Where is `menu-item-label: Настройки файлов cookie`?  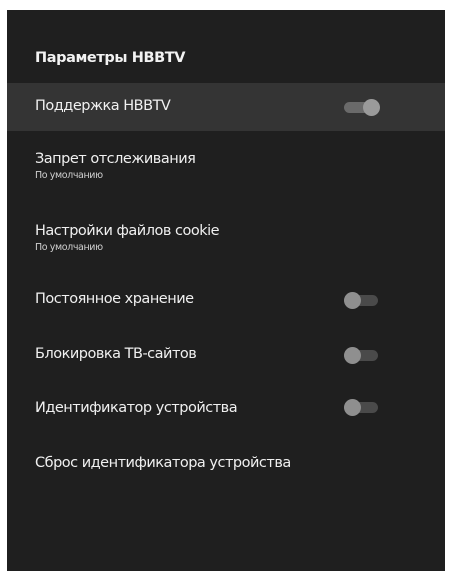 menu-item-label: Настройки файлов cookie is located at coordinates (127, 231).